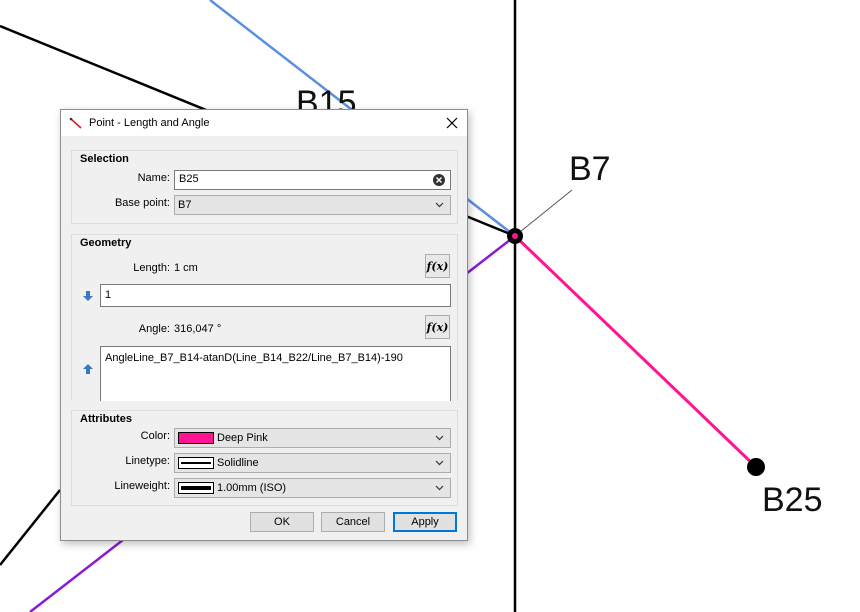  Describe the element at coordinates (590, 169) in the screenshot. I see `label-b7: B7` at that location.